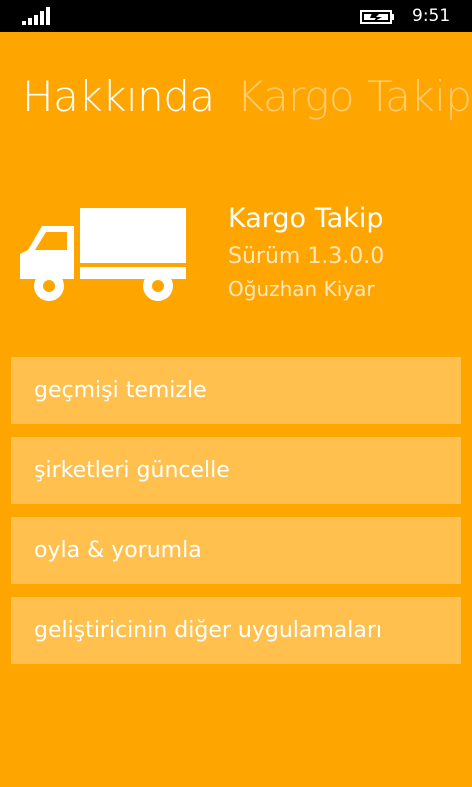  Describe the element at coordinates (236, 390) in the screenshot. I see `clear-history-button: geçmişi temizle` at that location.